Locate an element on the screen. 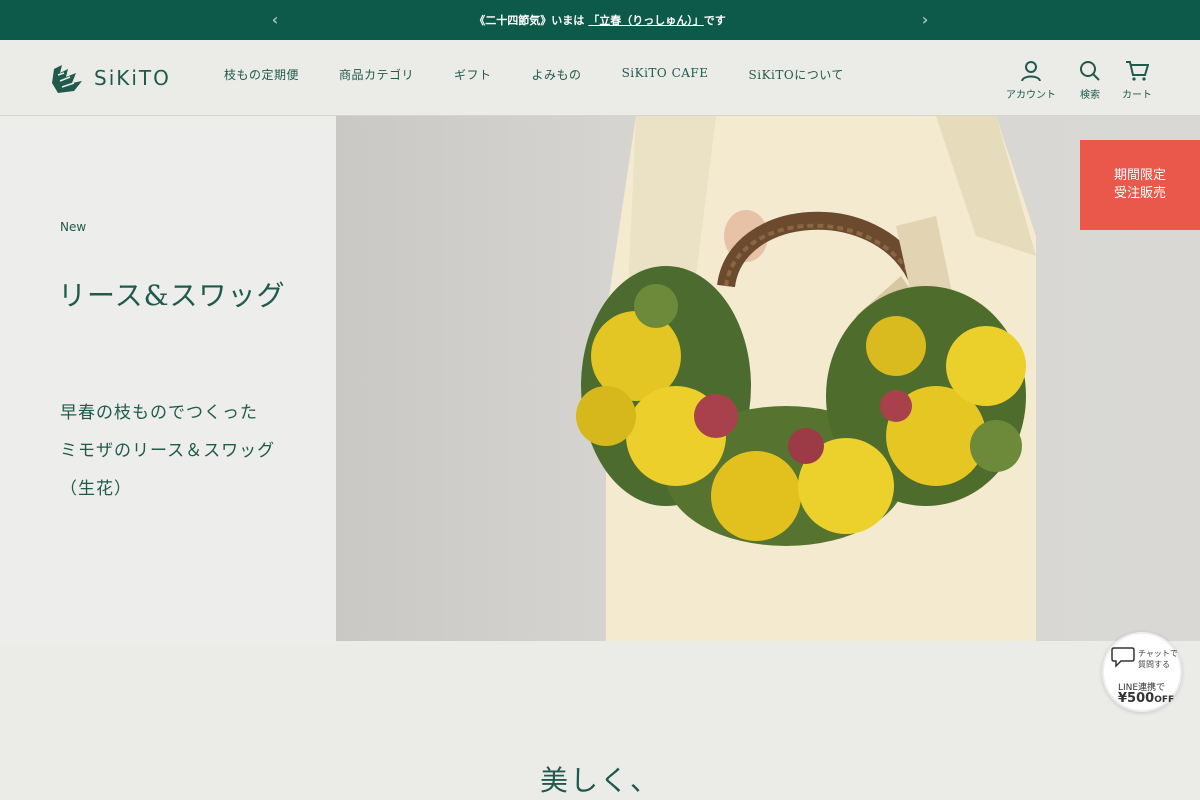 This screenshot has width=1200, height=800. chat-line-1: チャットで is located at coordinates (1158, 653).